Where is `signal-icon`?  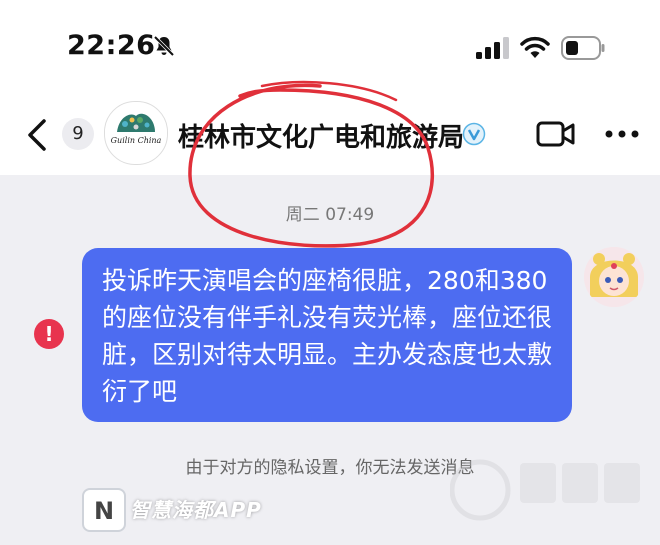
signal-icon is located at coordinates (492, 48).